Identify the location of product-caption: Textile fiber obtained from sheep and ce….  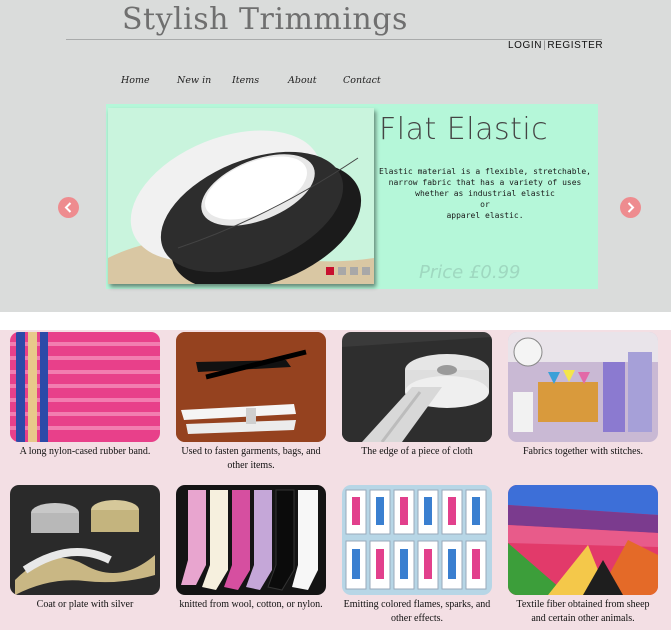
(583, 611).